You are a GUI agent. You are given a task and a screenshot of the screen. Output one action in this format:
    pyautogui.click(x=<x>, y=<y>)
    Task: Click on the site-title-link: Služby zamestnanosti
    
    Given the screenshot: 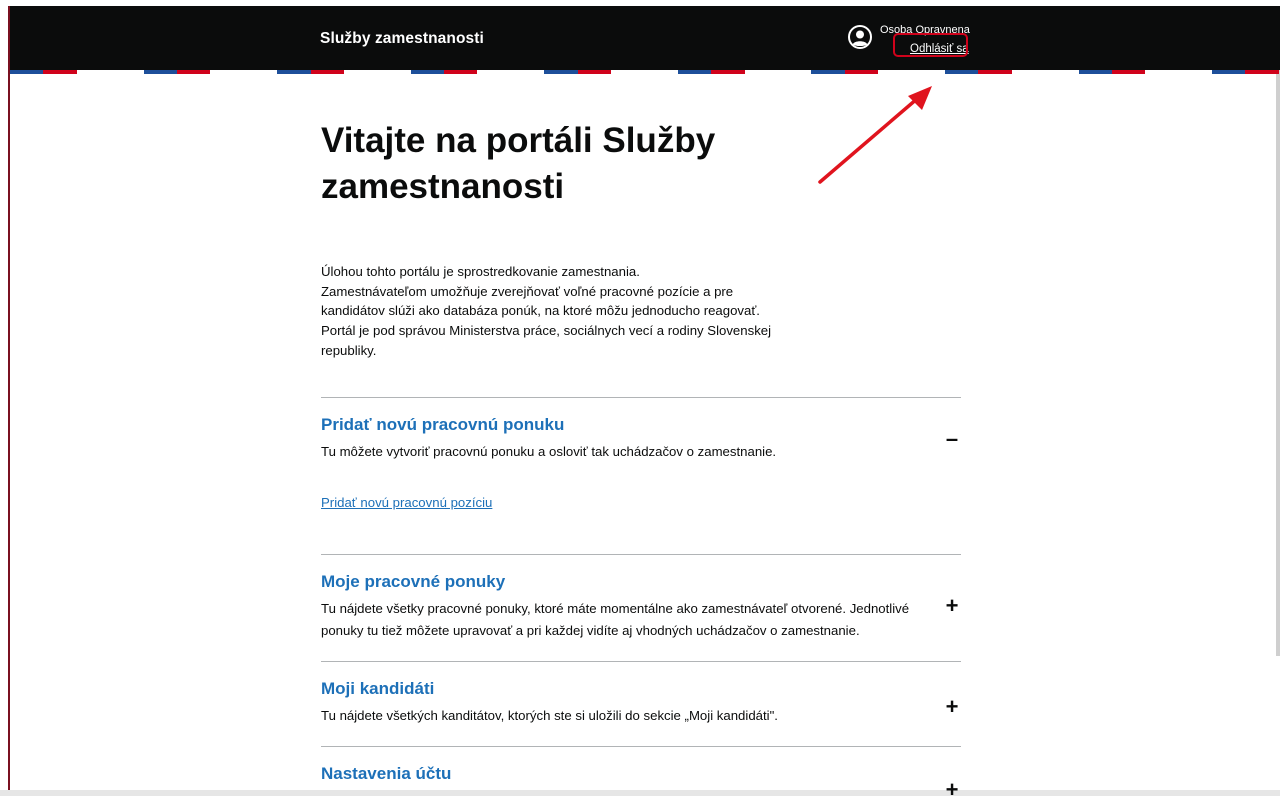 What is the action you would take?
    pyautogui.click(x=402, y=39)
    